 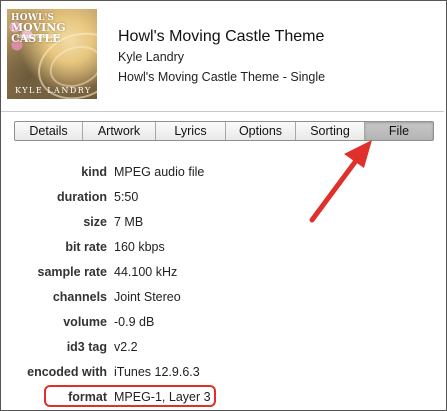 I want to click on info-row-size: size 7 MB, so click(x=223, y=222).